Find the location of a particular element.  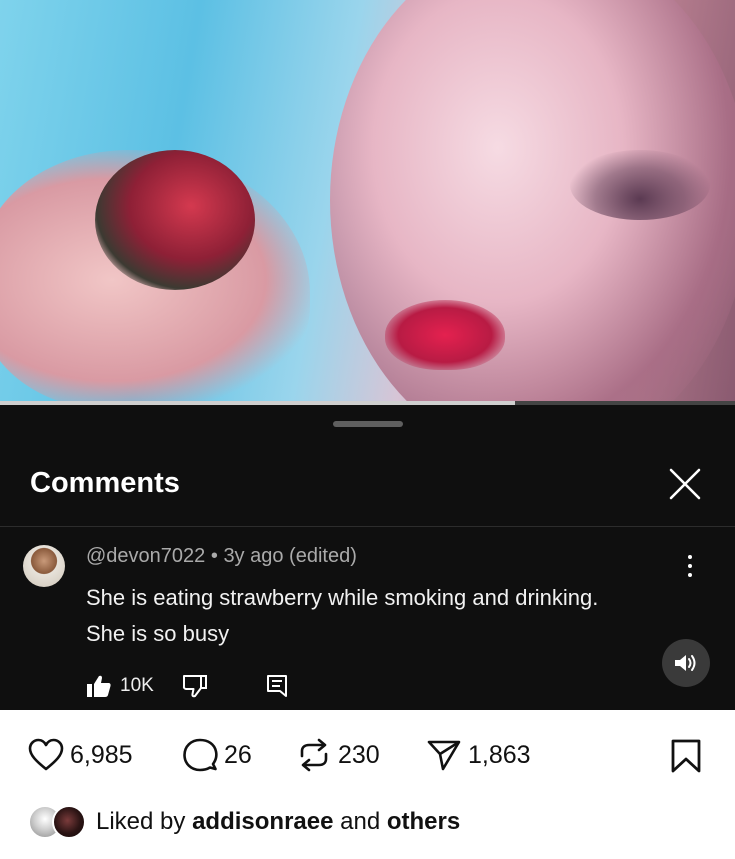

close-button is located at coordinates (685, 484).